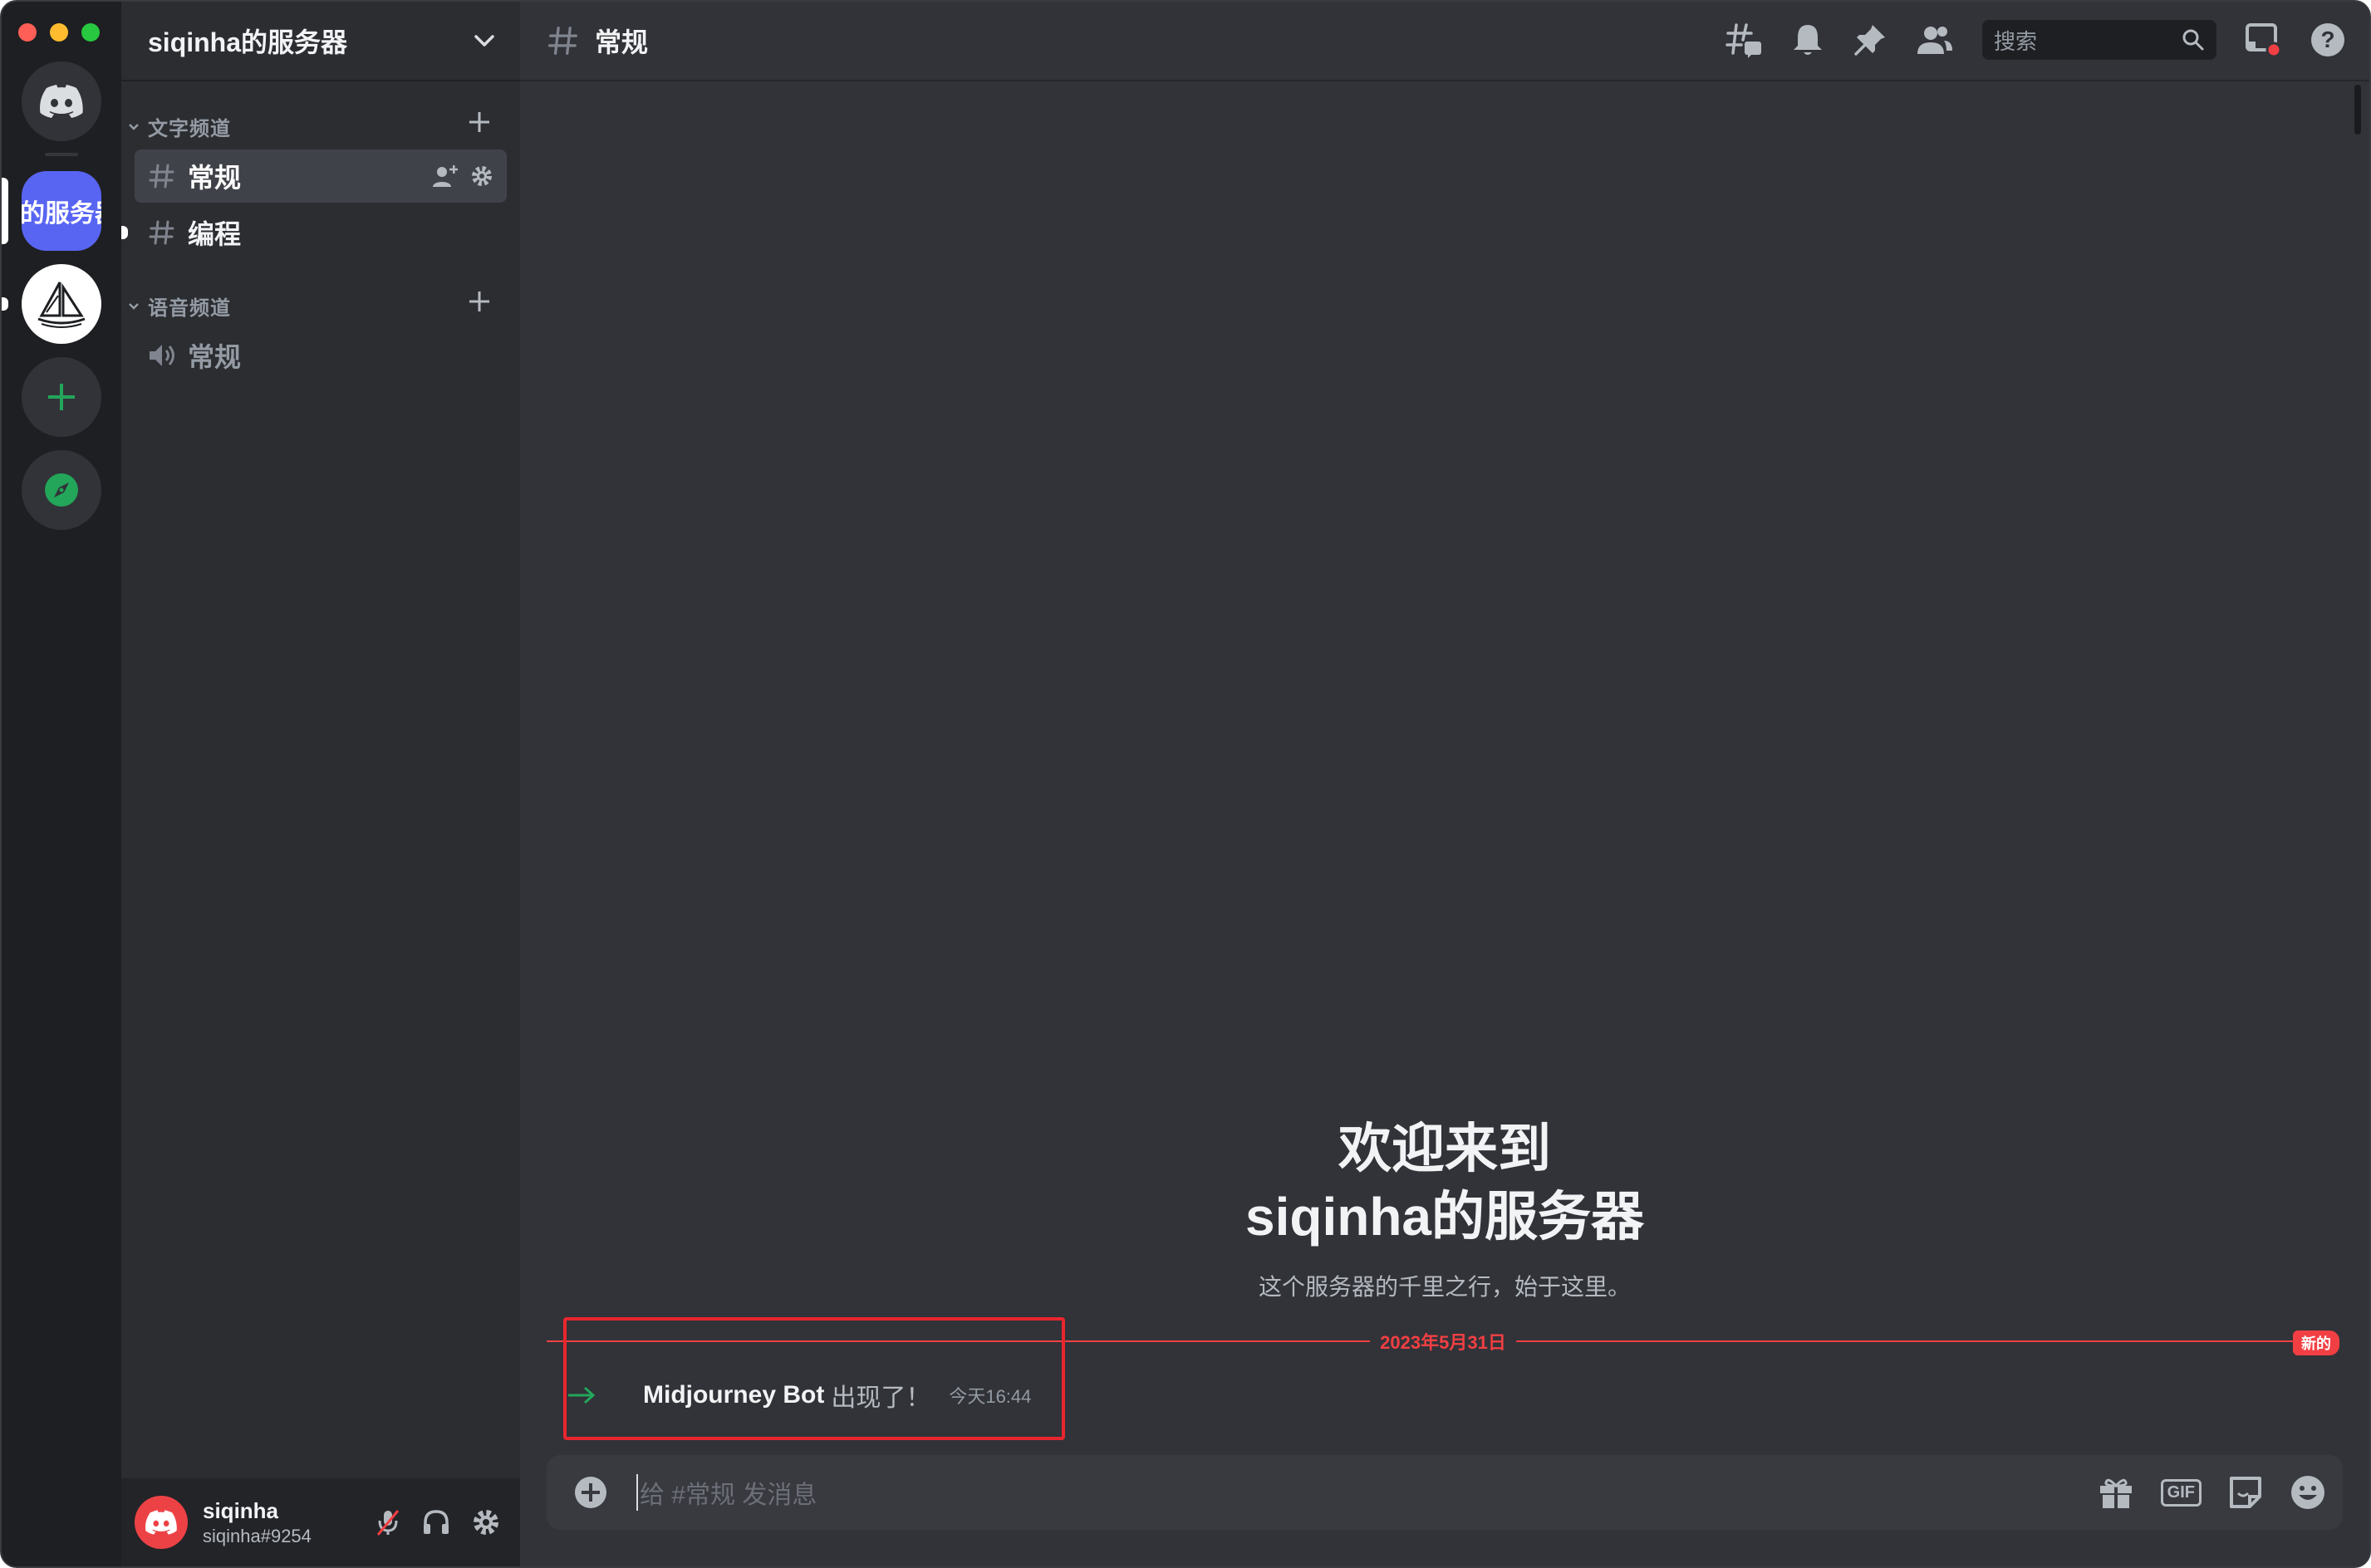 This screenshot has width=2371, height=1568. I want to click on channel-general: 常规, so click(321, 176).